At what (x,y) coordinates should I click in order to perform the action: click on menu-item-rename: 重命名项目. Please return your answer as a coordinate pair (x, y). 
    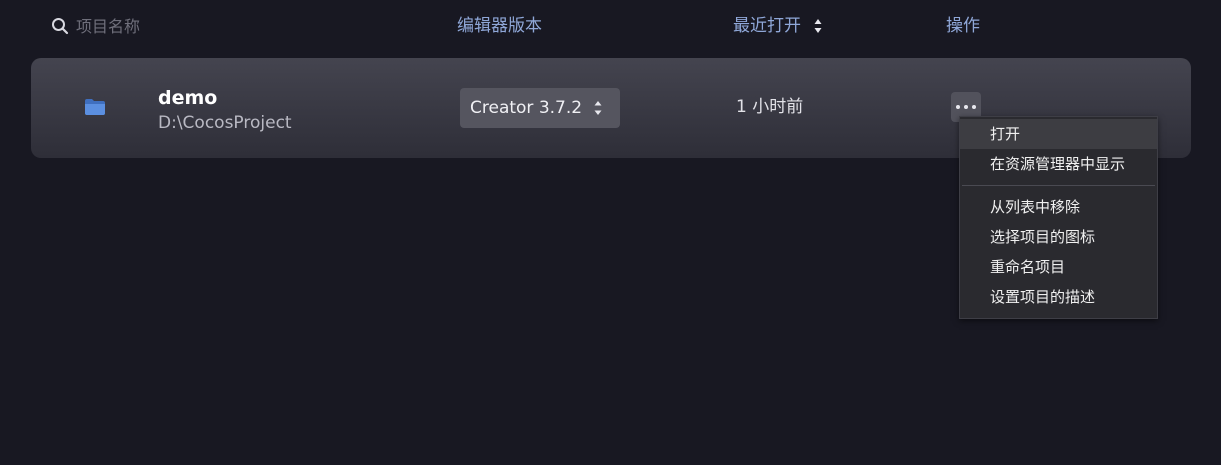
    Looking at the image, I should click on (1058, 267).